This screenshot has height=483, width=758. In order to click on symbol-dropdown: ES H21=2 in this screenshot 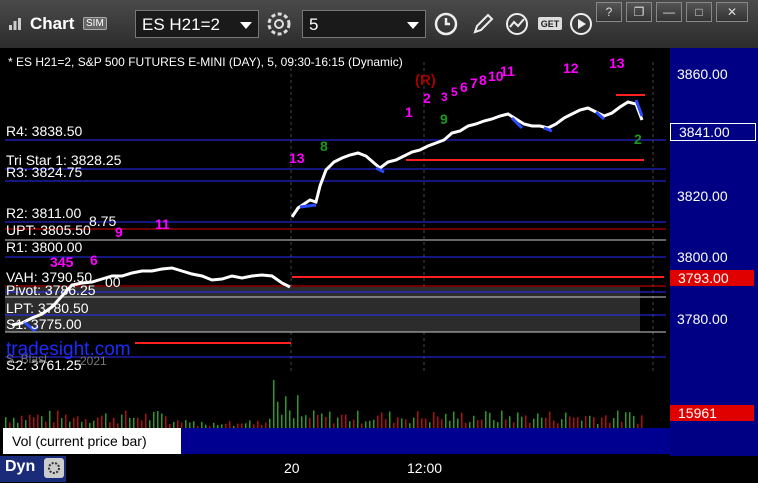, I will do `click(197, 24)`.